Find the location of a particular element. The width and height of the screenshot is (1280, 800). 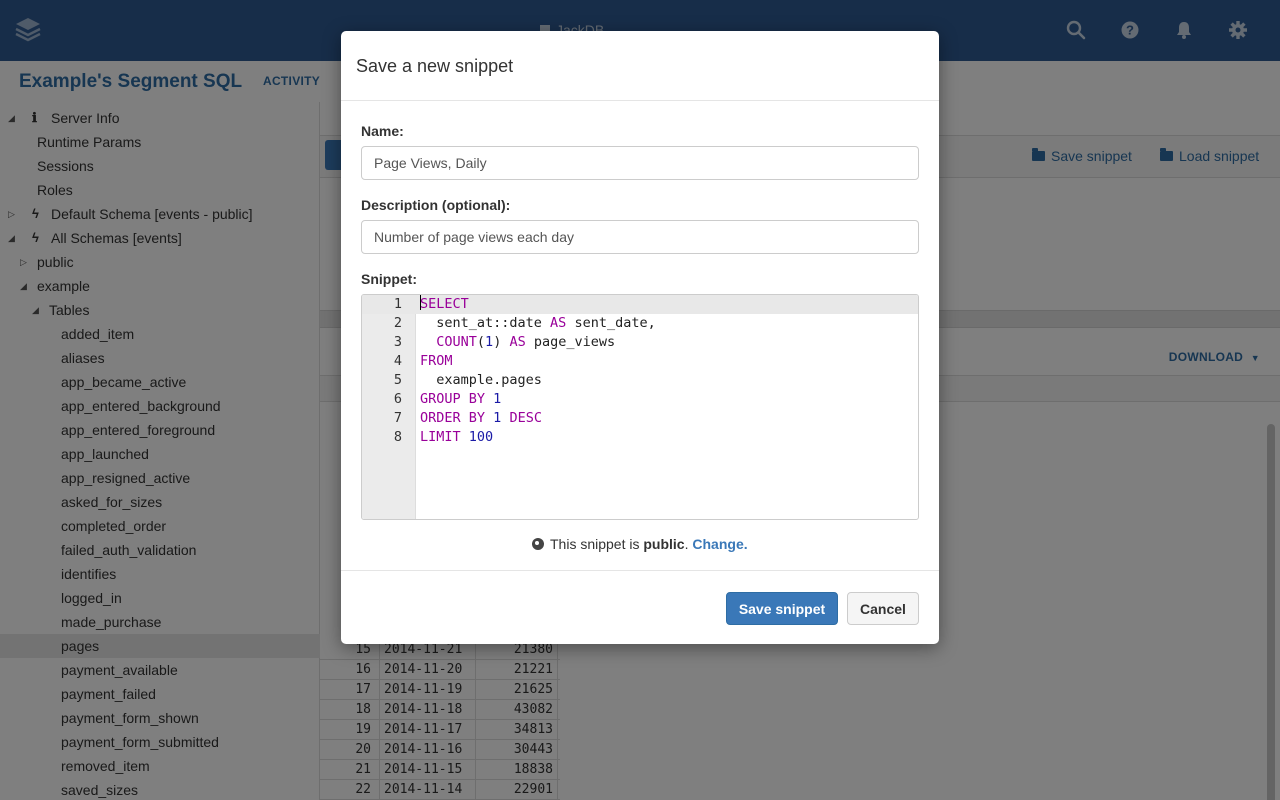

description-input is located at coordinates (640, 237).